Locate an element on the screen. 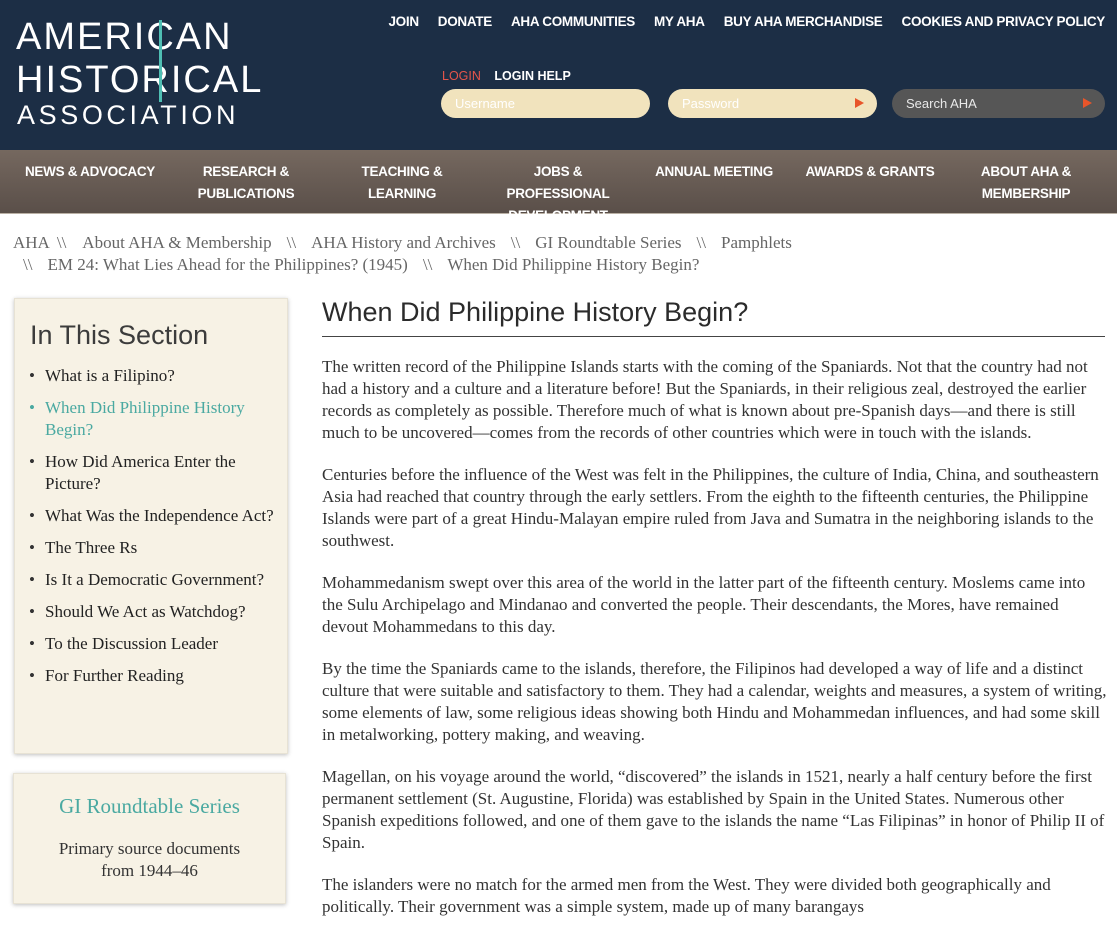 This screenshot has width=1117, height=942. search-submit-arrow-icon is located at coordinates (1087, 103).